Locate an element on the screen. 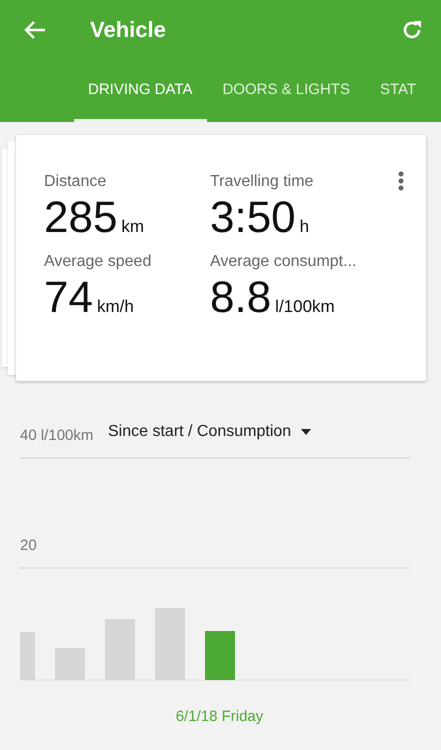 The width and height of the screenshot is (441, 750). chart-selector: Since start / Consumption is located at coordinates (210, 432).